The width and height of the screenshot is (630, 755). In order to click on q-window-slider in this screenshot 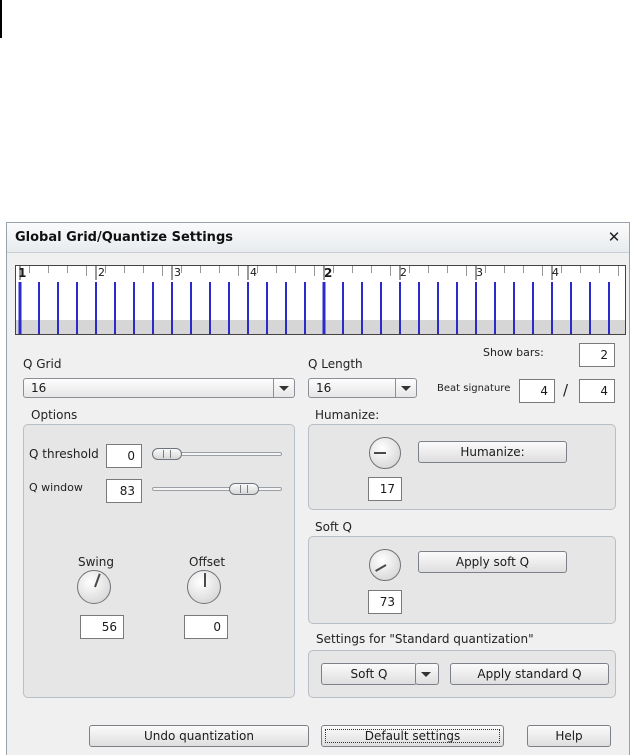, I will do `click(244, 489)`.